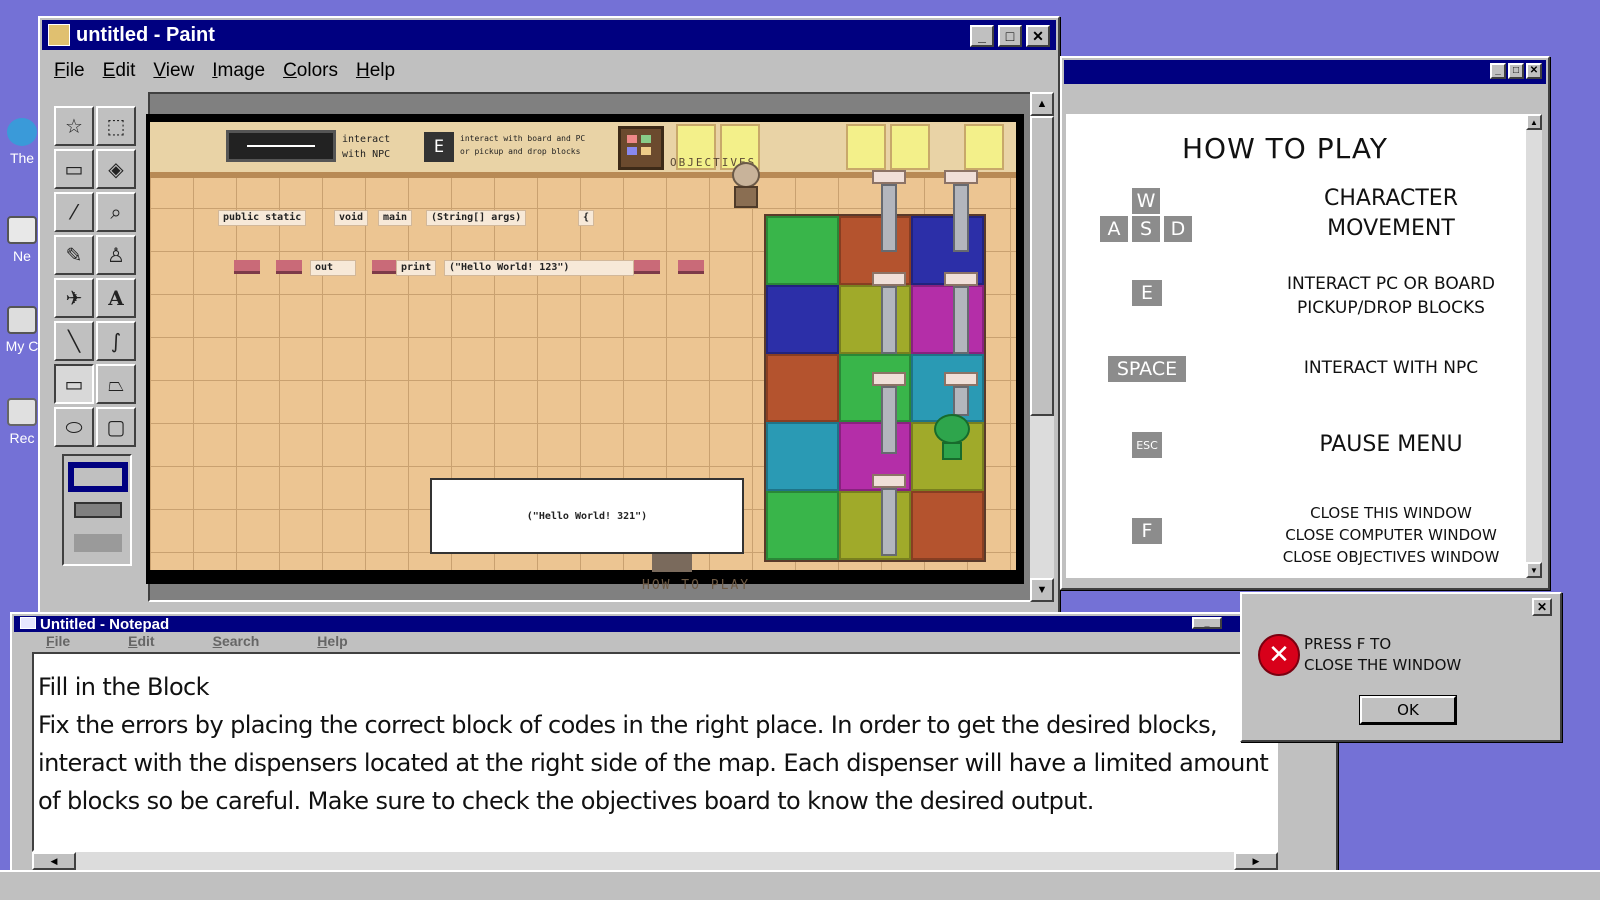 This screenshot has width=1600, height=900. What do you see at coordinates (674, 624) in the screenshot?
I see `notepad-title-bar: Untitled - Notepad _` at bounding box center [674, 624].